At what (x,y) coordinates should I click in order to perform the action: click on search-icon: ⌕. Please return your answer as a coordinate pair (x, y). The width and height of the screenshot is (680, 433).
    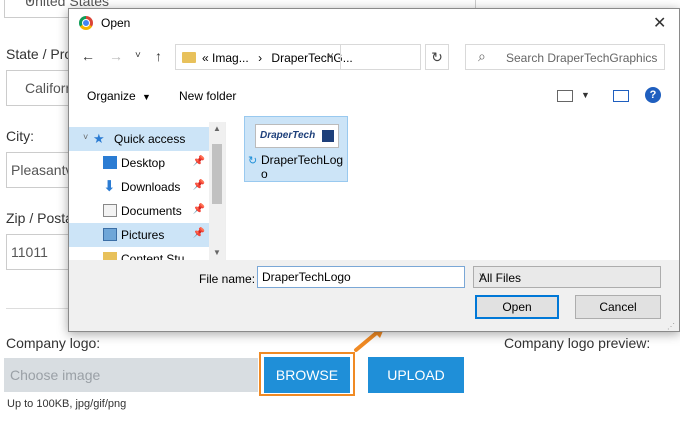
    Looking at the image, I should click on (482, 56).